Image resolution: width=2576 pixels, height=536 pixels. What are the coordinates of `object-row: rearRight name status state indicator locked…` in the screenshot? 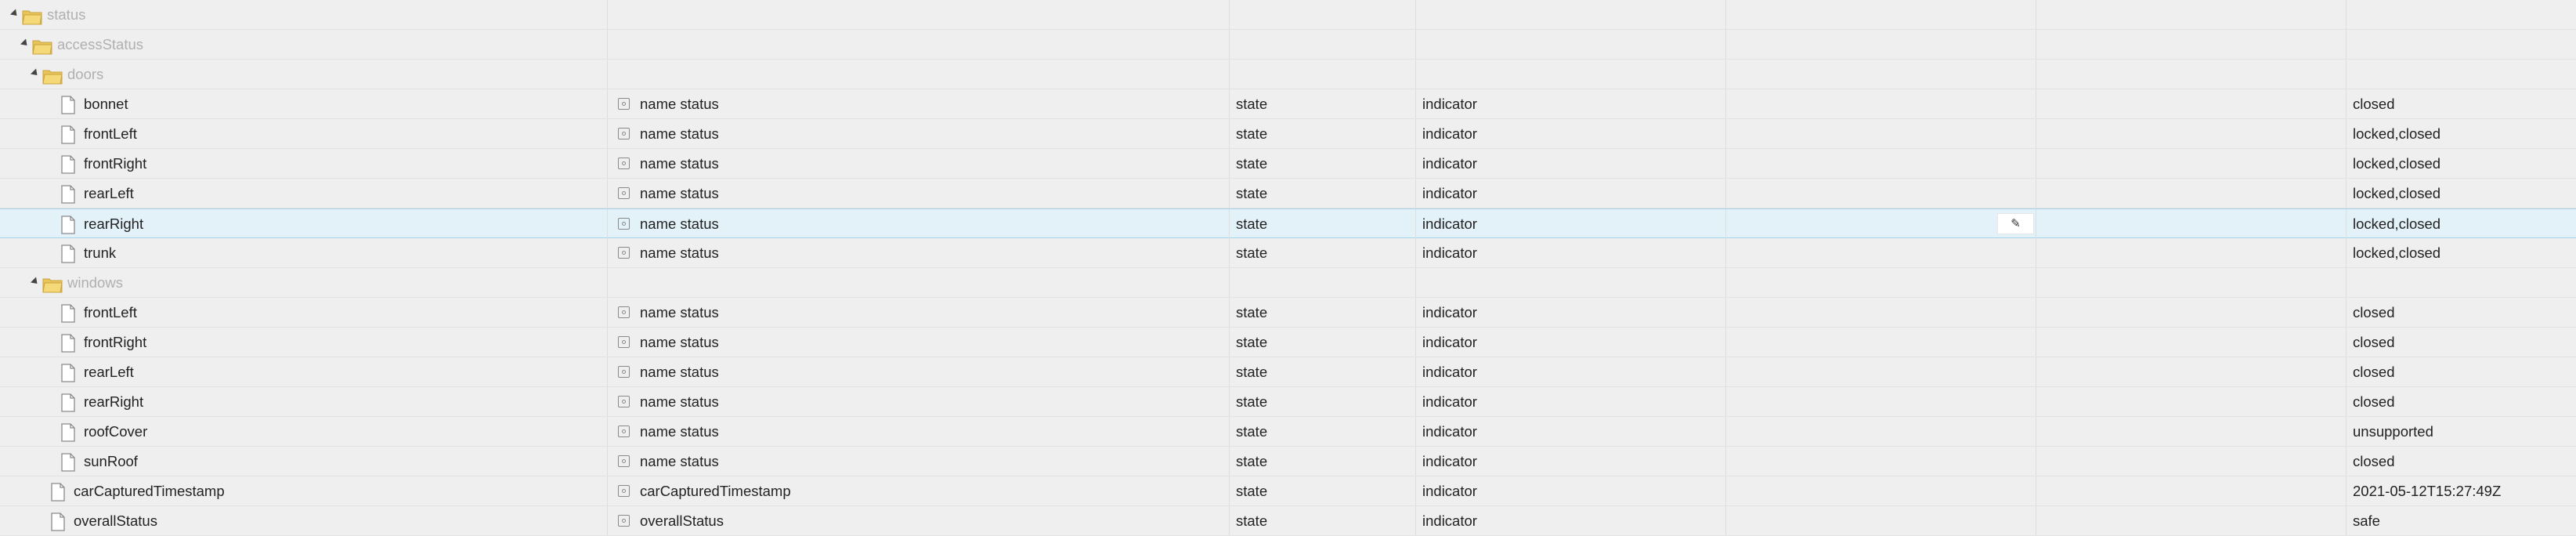 It's located at (1288, 223).